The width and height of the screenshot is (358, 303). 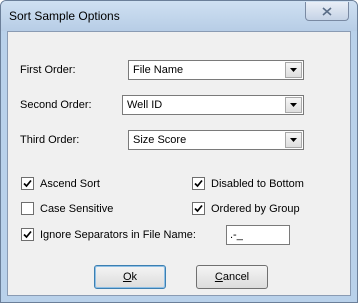 What do you see at coordinates (236, 235) in the screenshot?
I see `separators-value: .-_` at bounding box center [236, 235].